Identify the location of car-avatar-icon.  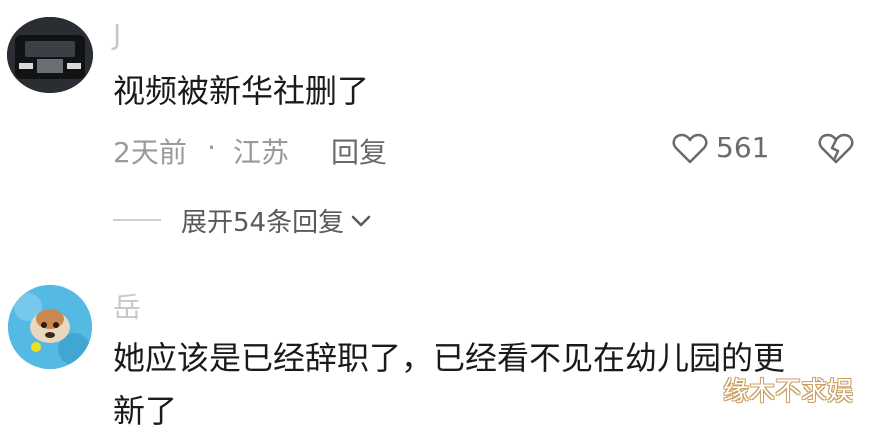
(50, 55).